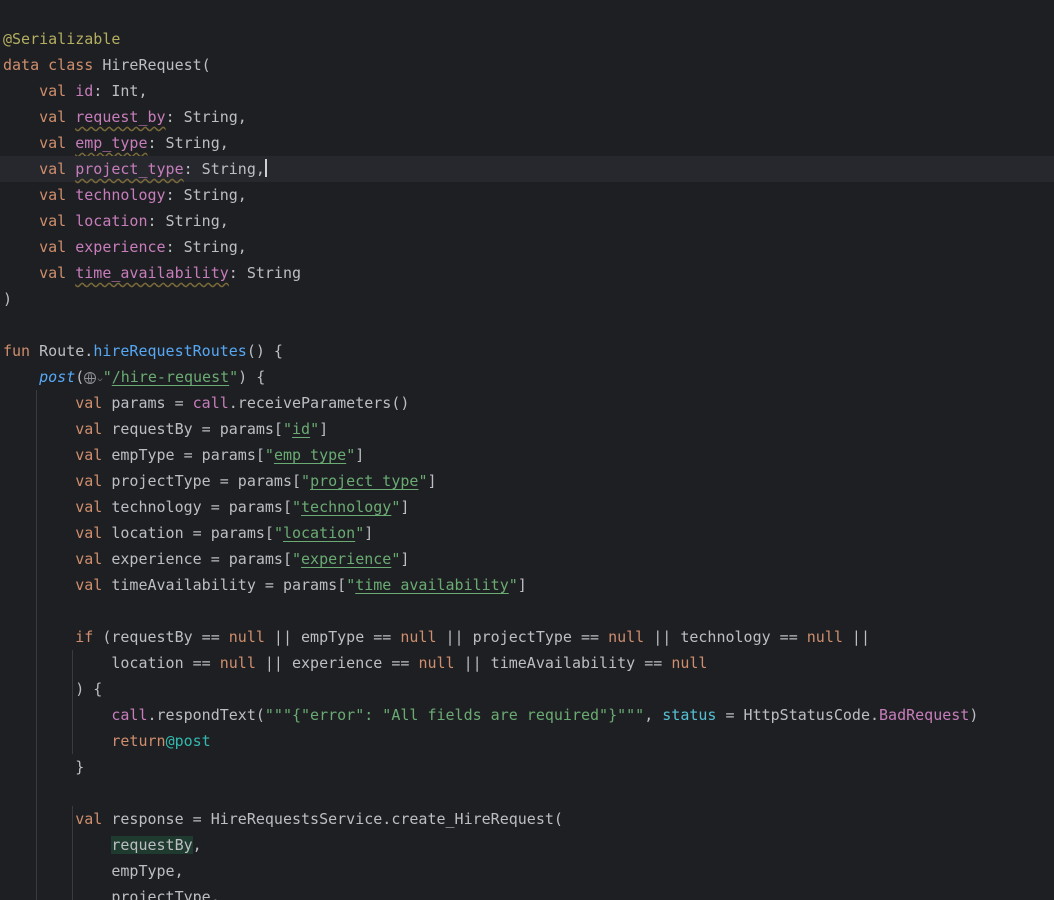 Image resolution: width=1054 pixels, height=900 pixels. Describe the element at coordinates (527, 221) in the screenshot. I see `code-line: val location: String,` at that location.